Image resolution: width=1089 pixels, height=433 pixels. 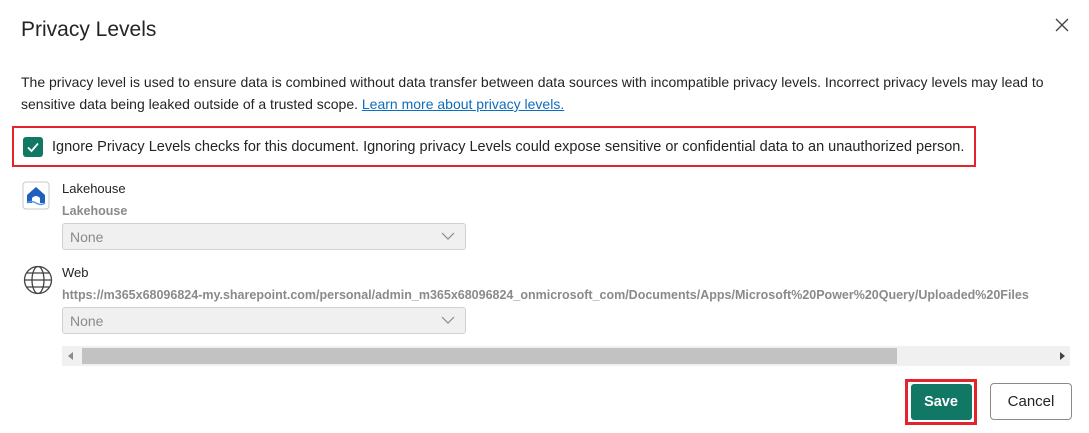 I want to click on checkmark-icon, so click(x=33, y=147).